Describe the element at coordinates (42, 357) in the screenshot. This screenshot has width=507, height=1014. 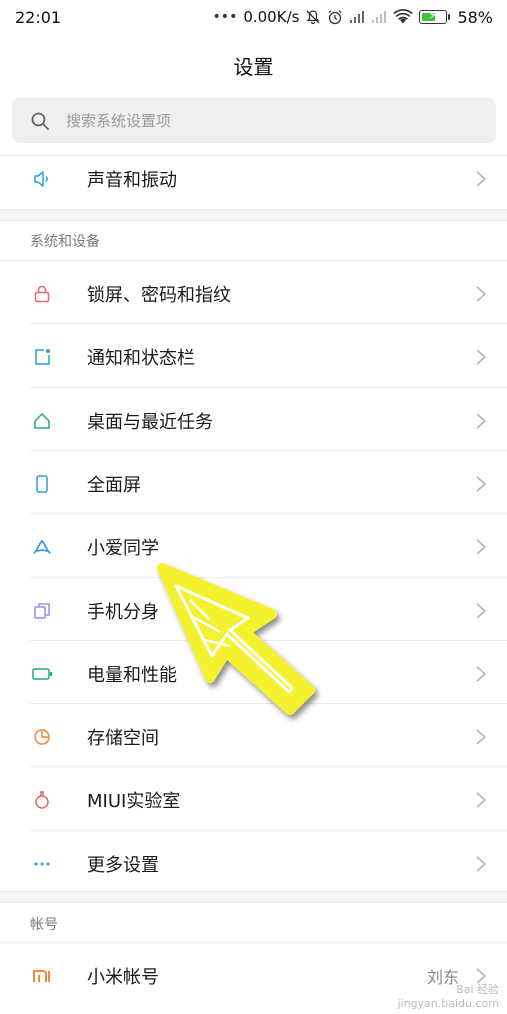
I see `notification-icon` at that location.